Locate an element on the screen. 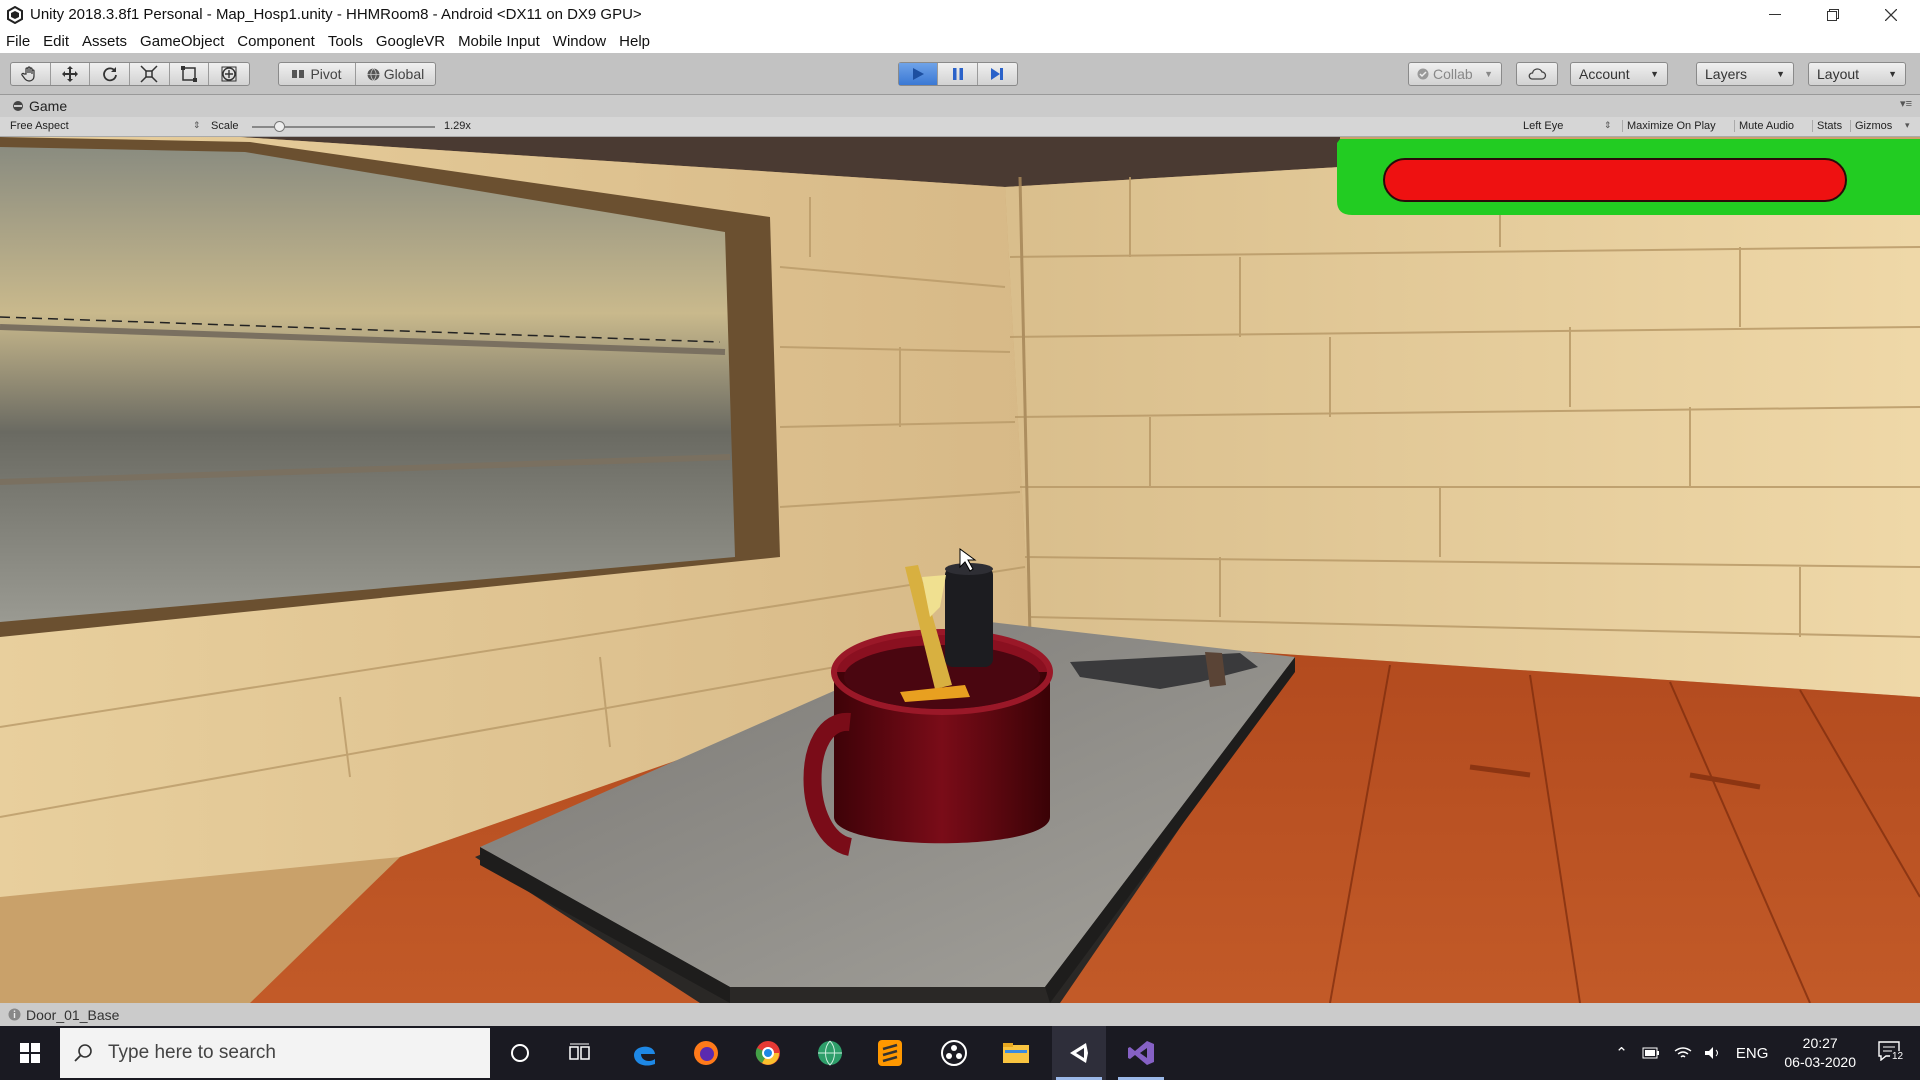 The image size is (1920, 1080). layers-label: Layers is located at coordinates (1726, 74).